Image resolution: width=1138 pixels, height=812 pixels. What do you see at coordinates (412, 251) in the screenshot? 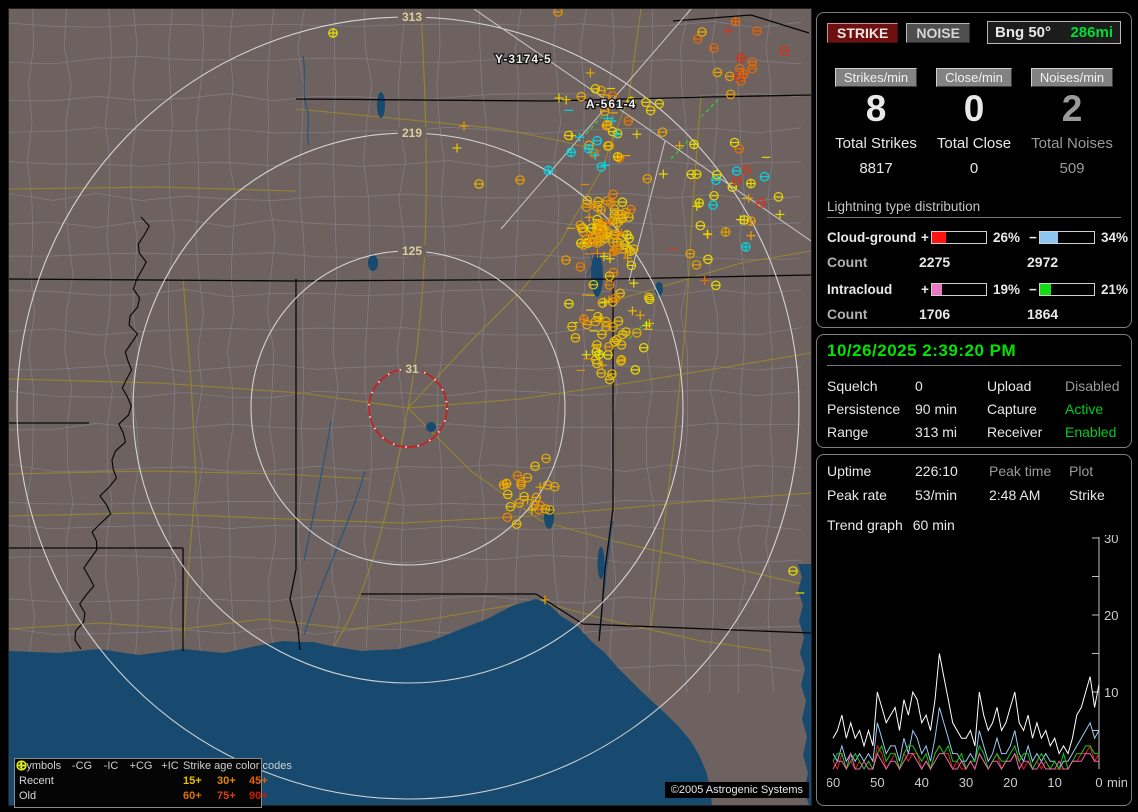
I see `svg-text: 125` at bounding box center [412, 251].